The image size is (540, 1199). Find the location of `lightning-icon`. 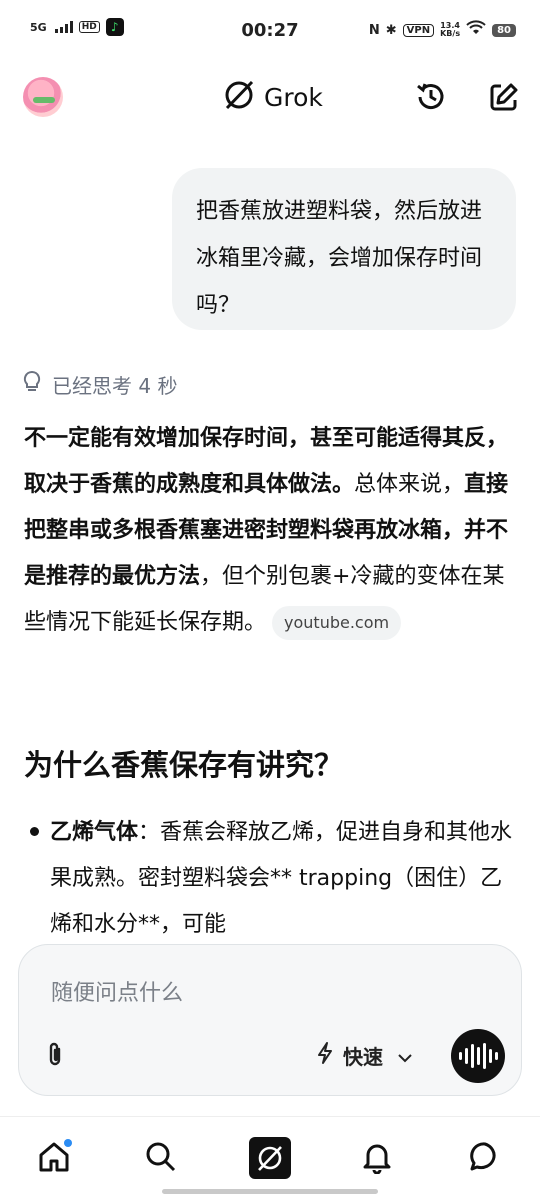

lightning-icon is located at coordinates (325, 1055).